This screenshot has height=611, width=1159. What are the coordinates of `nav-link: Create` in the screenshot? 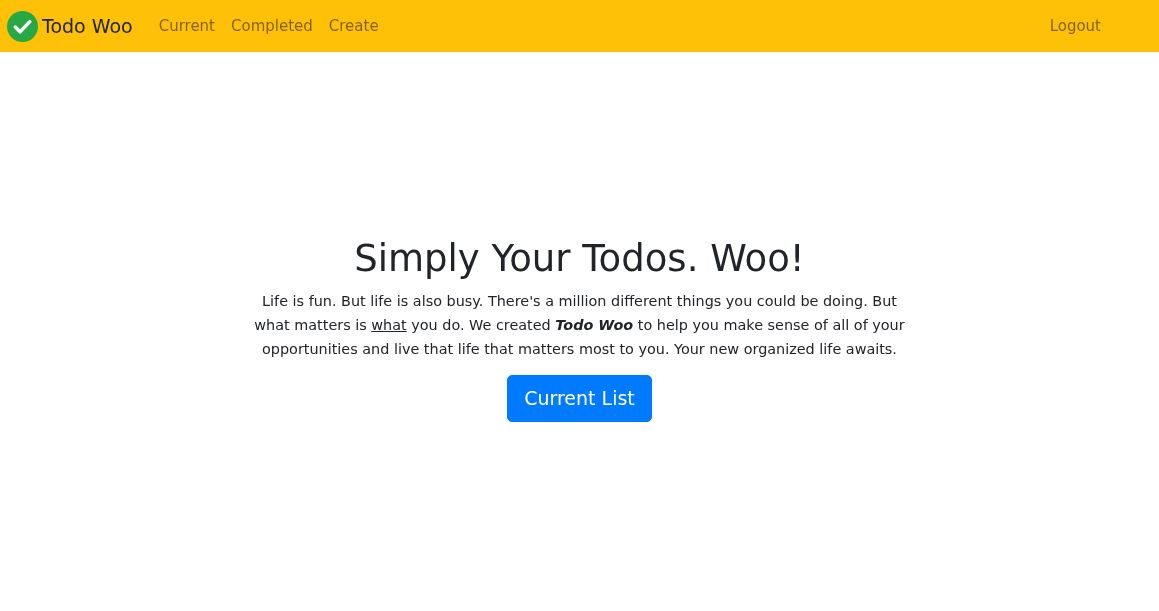 It's located at (353, 26).